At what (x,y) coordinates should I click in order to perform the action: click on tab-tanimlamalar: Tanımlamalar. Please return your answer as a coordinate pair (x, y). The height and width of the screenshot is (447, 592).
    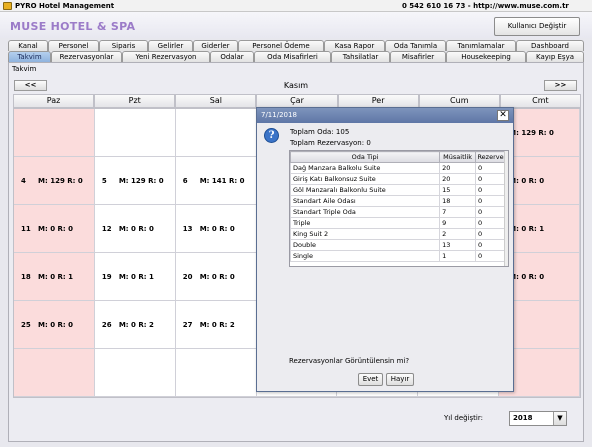
    Looking at the image, I should click on (481, 45).